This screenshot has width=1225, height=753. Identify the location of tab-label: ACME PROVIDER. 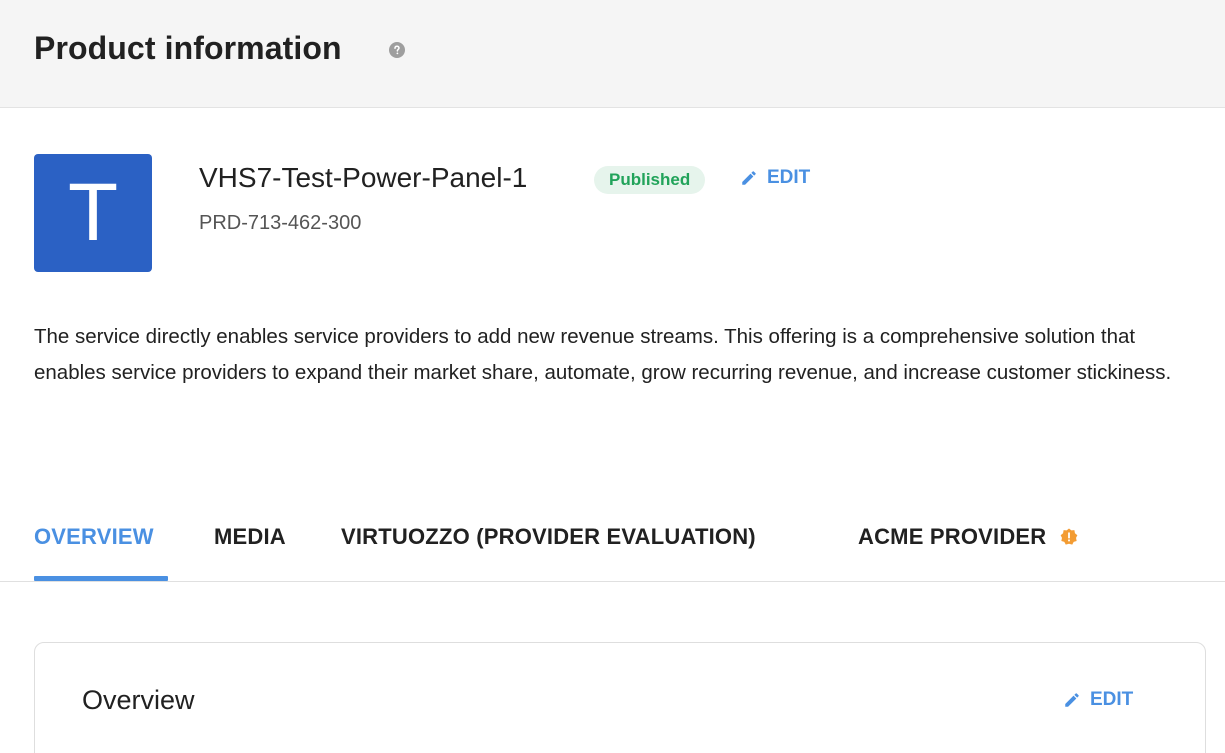
(952, 536).